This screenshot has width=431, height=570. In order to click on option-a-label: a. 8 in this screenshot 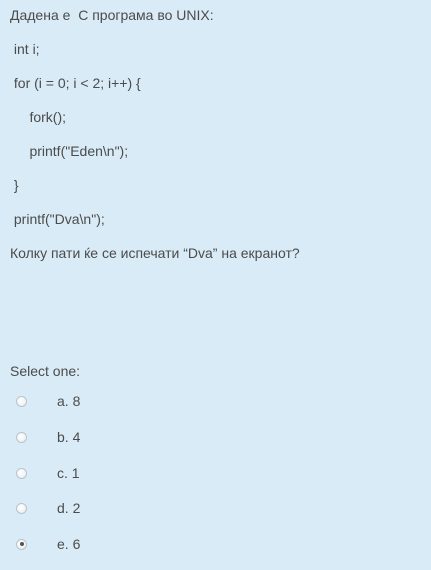, I will do `click(69, 401)`.